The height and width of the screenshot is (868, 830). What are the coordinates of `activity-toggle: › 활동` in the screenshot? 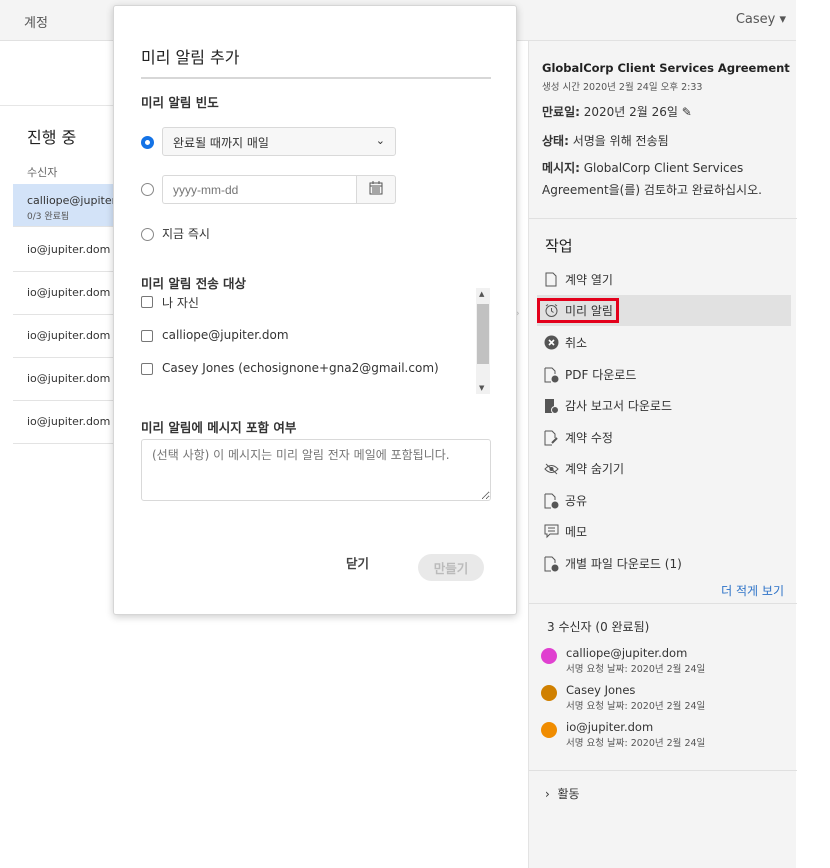 It's located at (562, 793).